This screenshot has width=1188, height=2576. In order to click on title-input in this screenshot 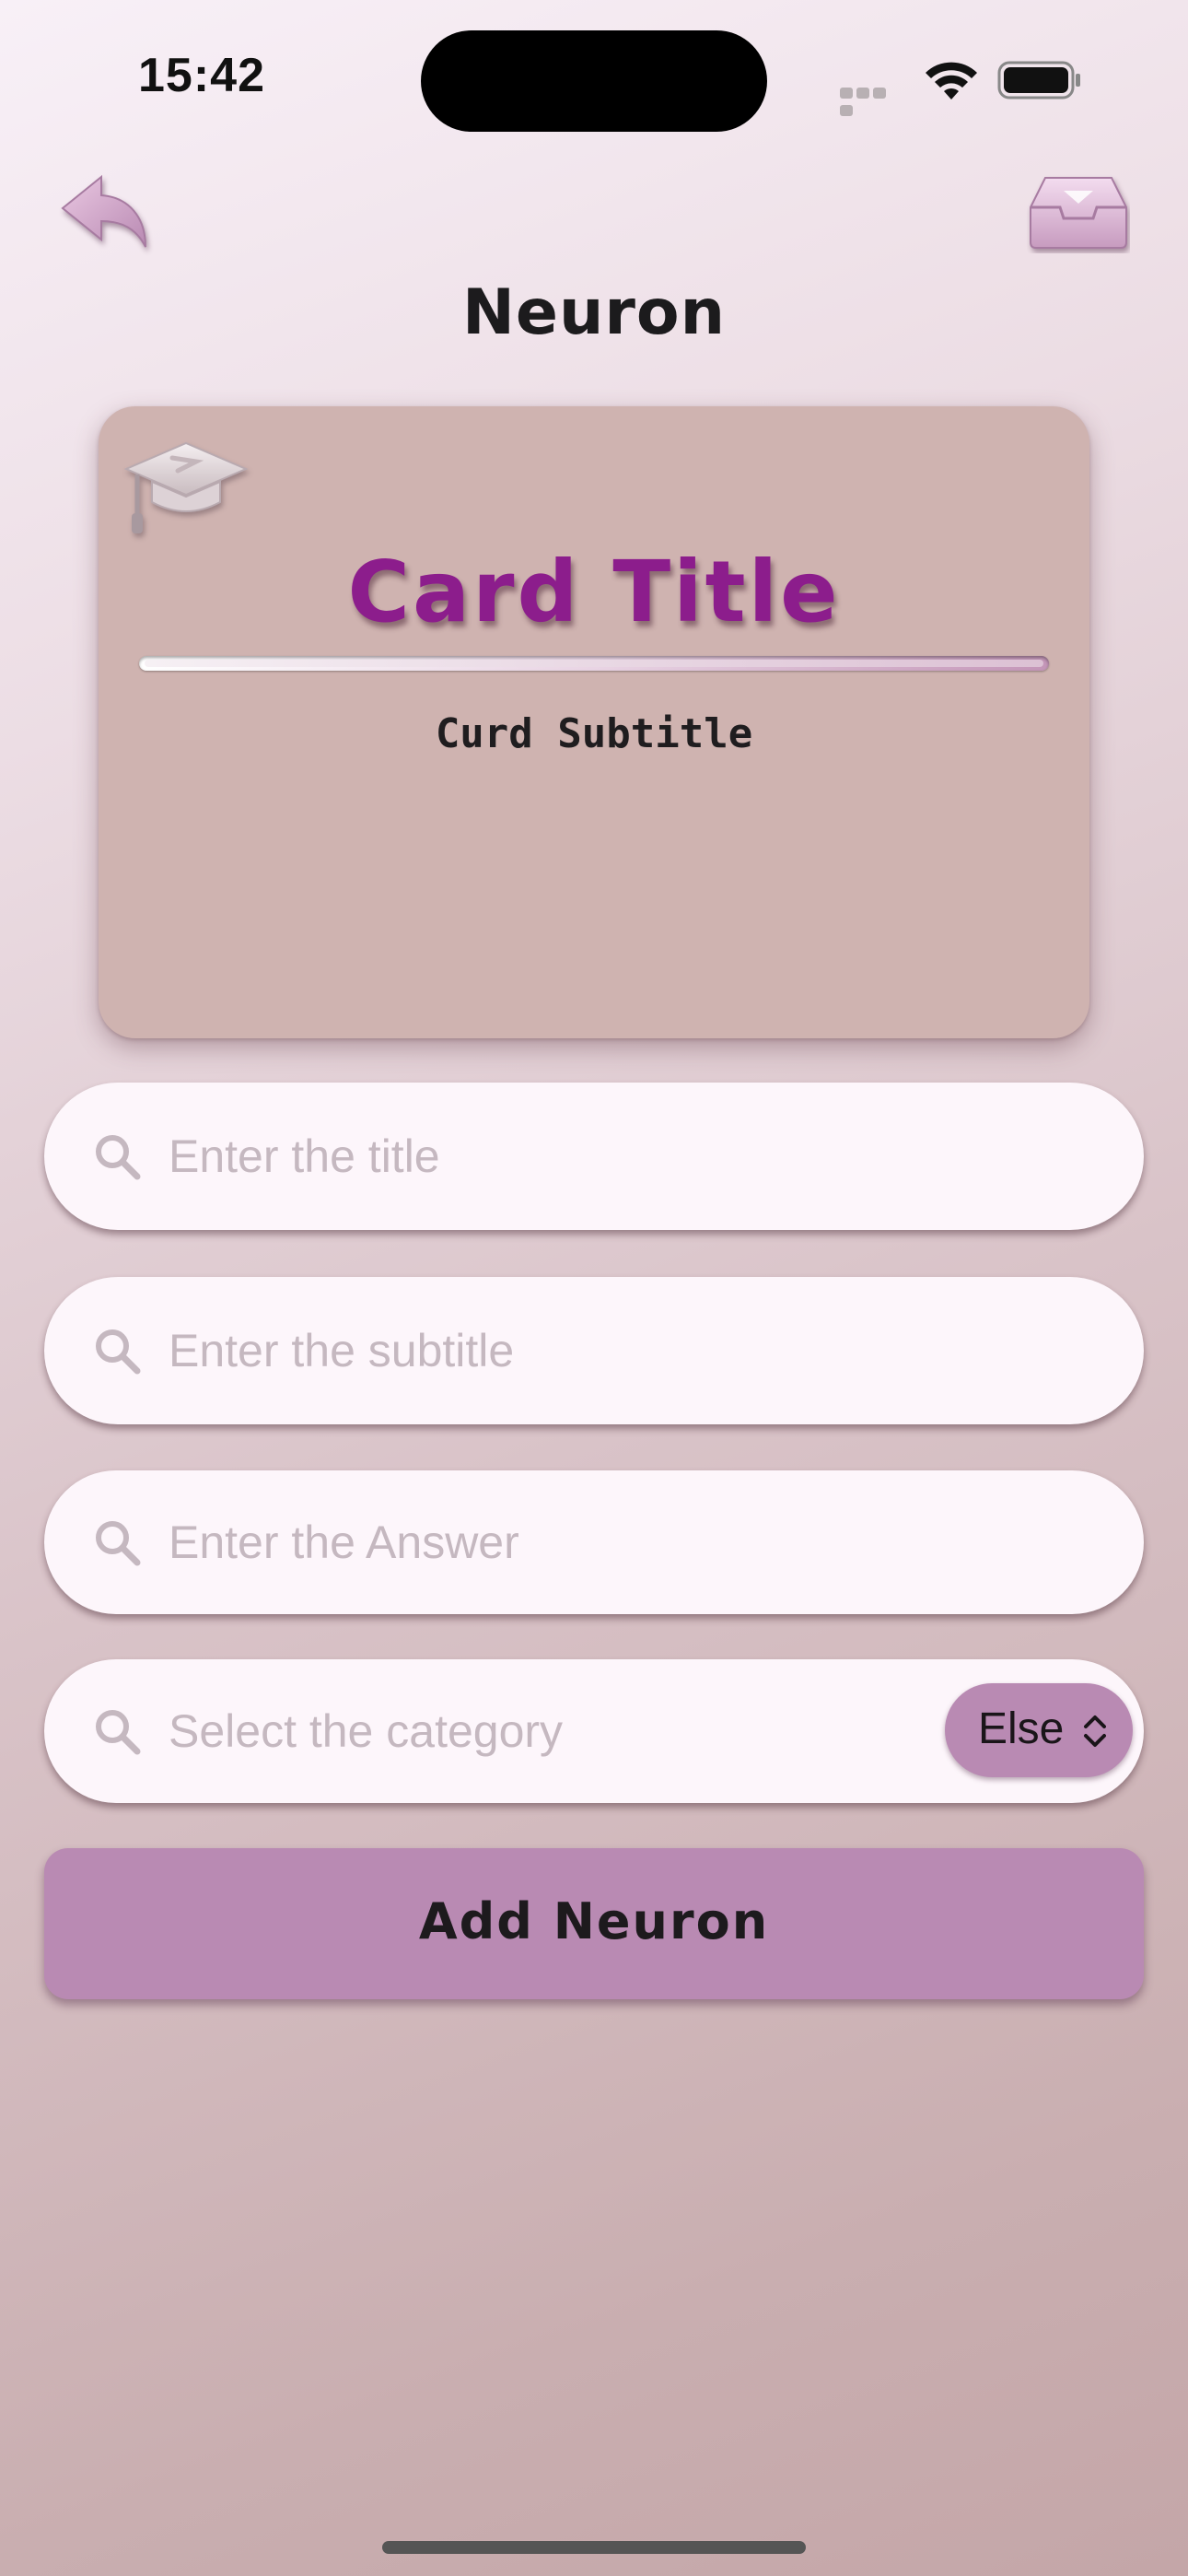, I will do `click(583, 1156)`.